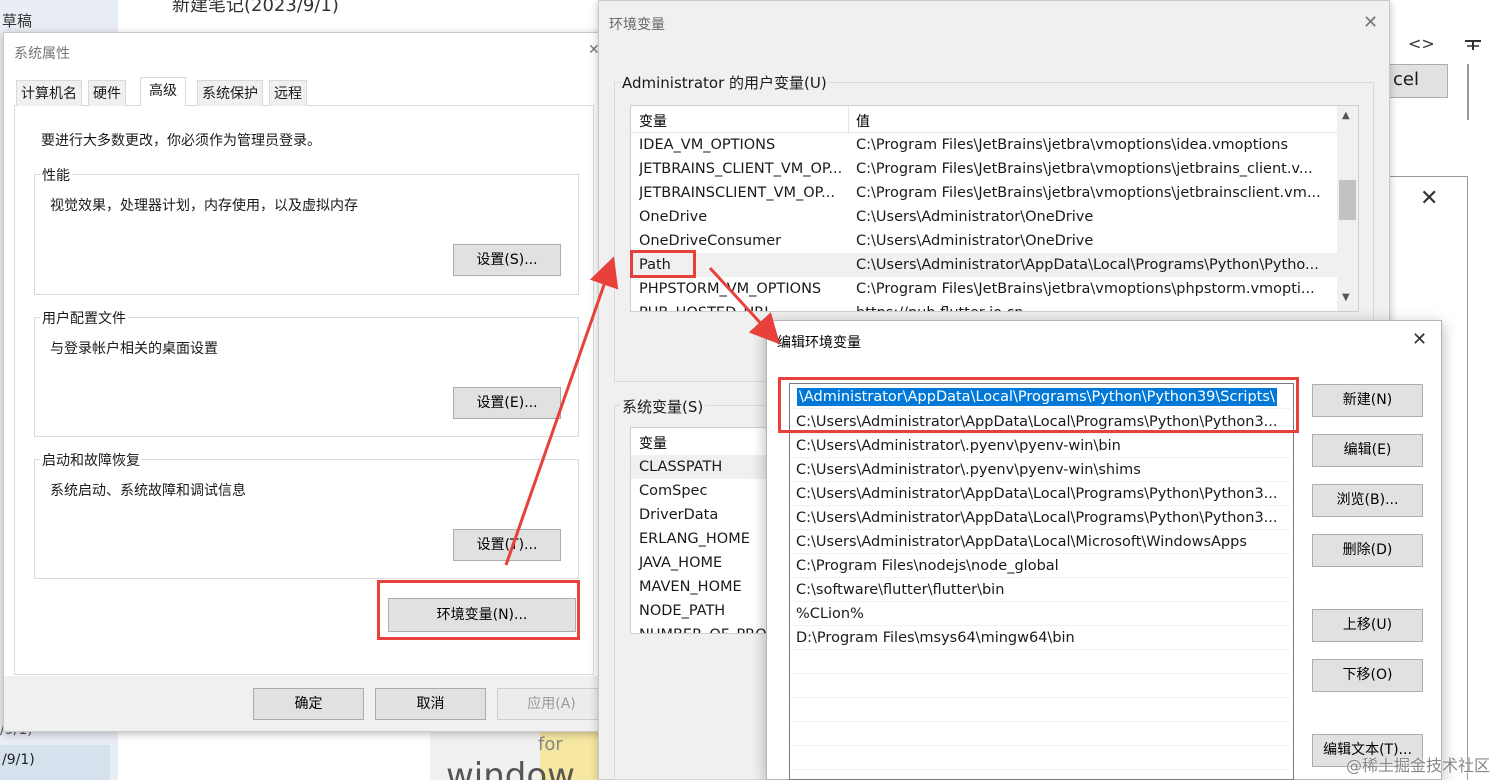 The image size is (1510, 780). I want to click on arrow-path-to-edit, so click(744, 305).